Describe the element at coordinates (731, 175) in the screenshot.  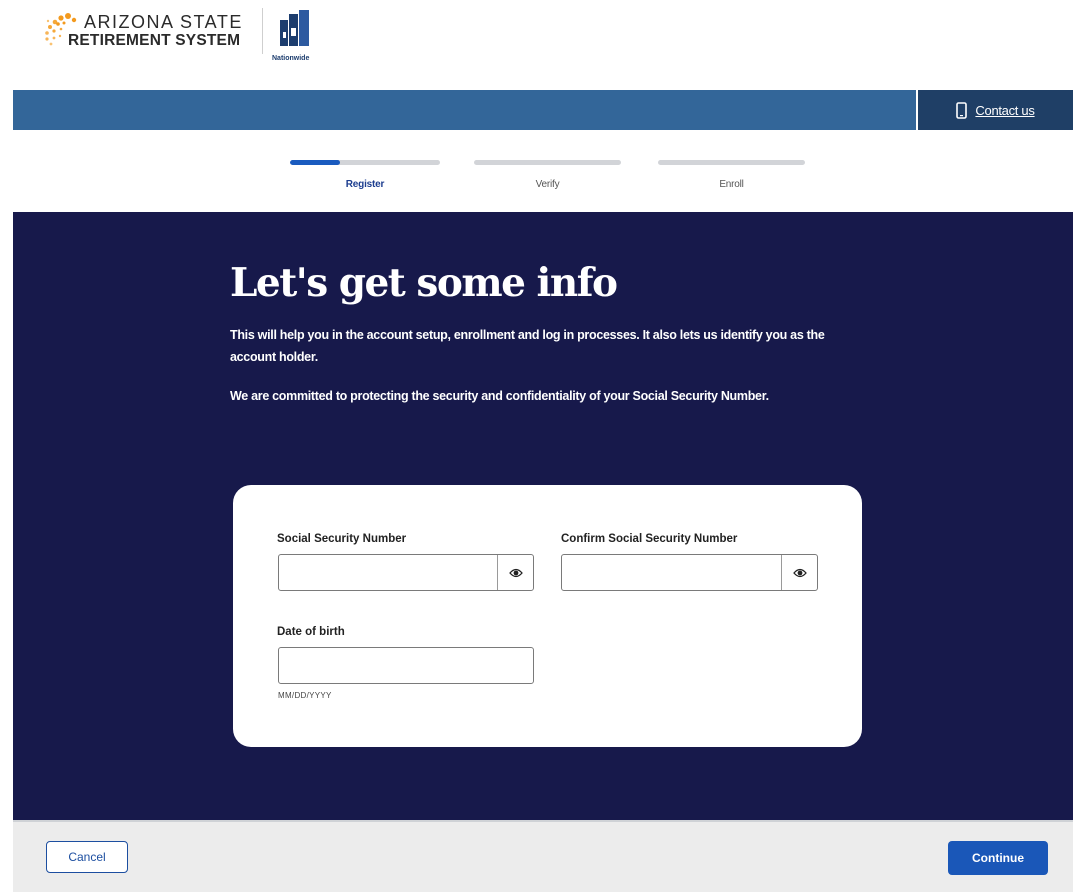
I see `step-enroll: Enroll` at that location.